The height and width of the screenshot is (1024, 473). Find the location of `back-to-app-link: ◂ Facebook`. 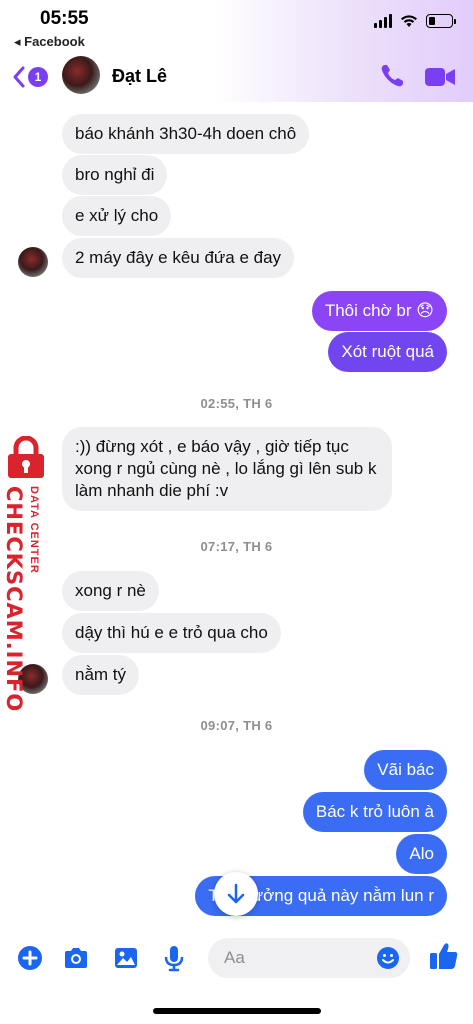

back-to-app-link: ◂ Facebook is located at coordinates (49, 42).